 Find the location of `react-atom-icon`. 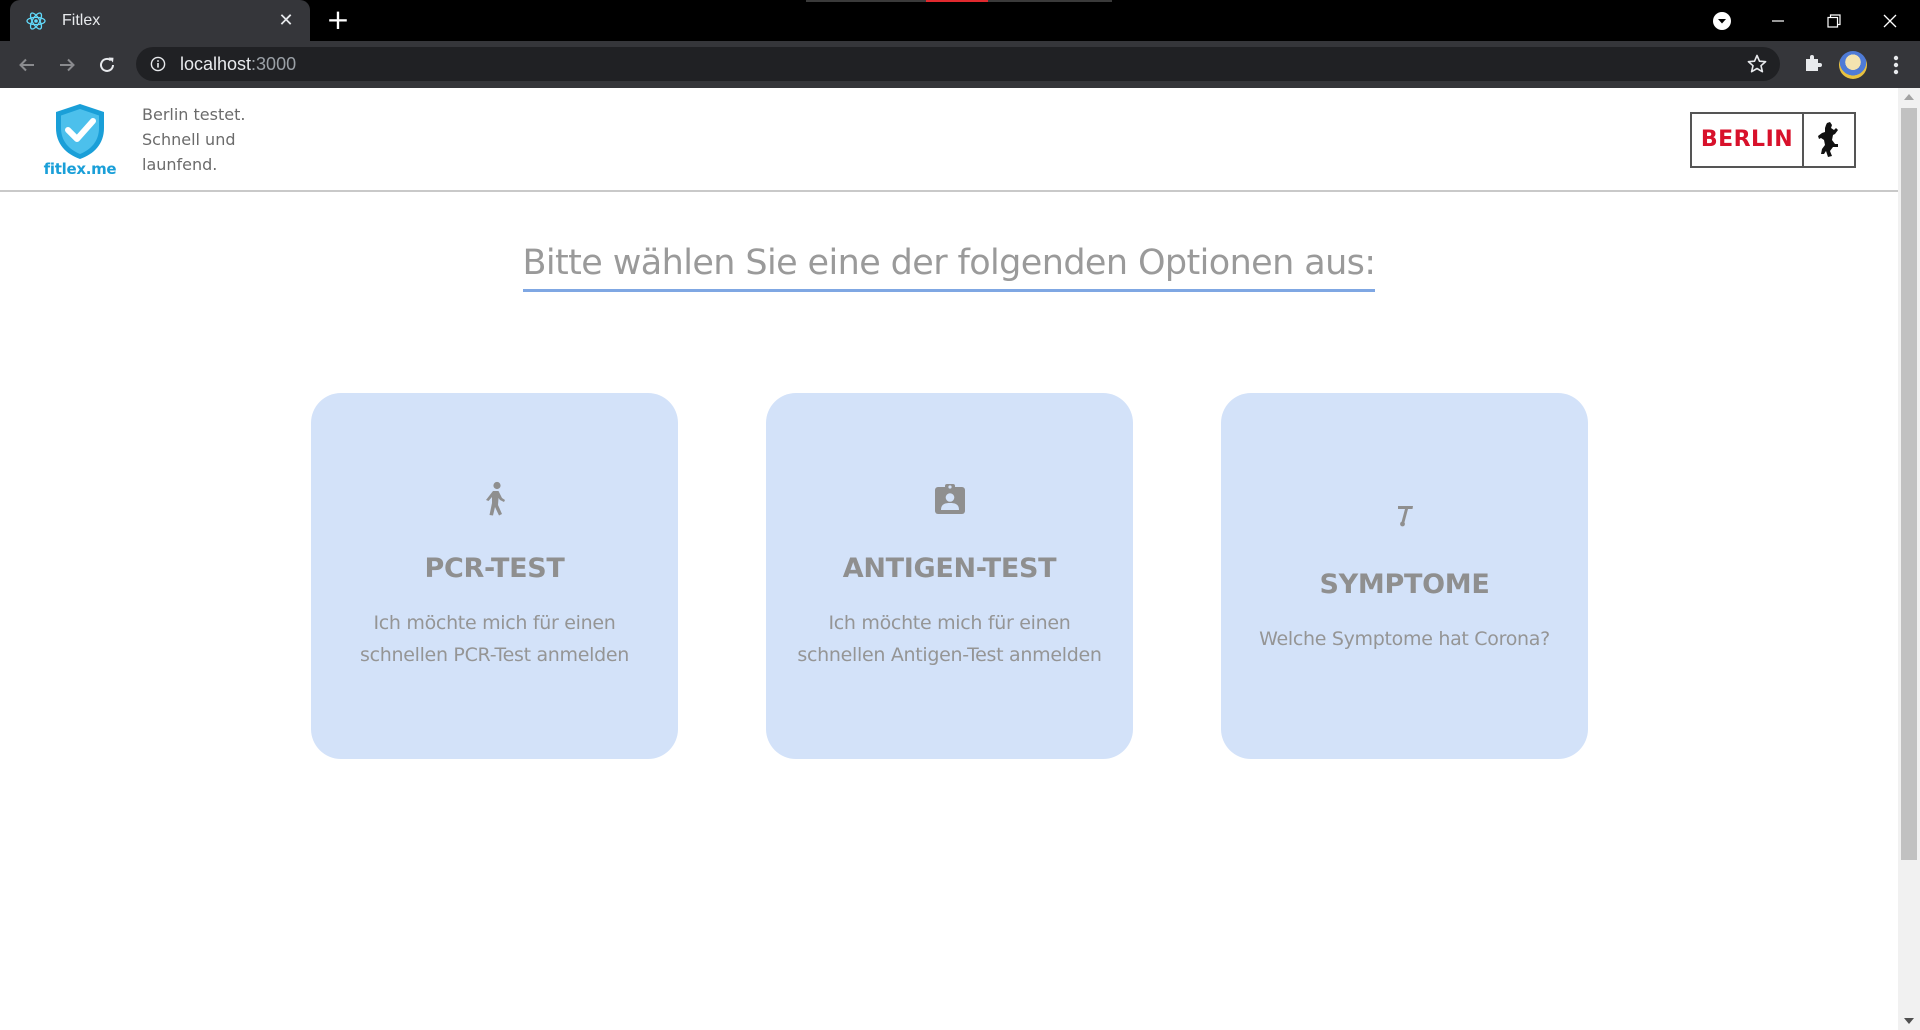

react-atom-icon is located at coordinates (36, 20).